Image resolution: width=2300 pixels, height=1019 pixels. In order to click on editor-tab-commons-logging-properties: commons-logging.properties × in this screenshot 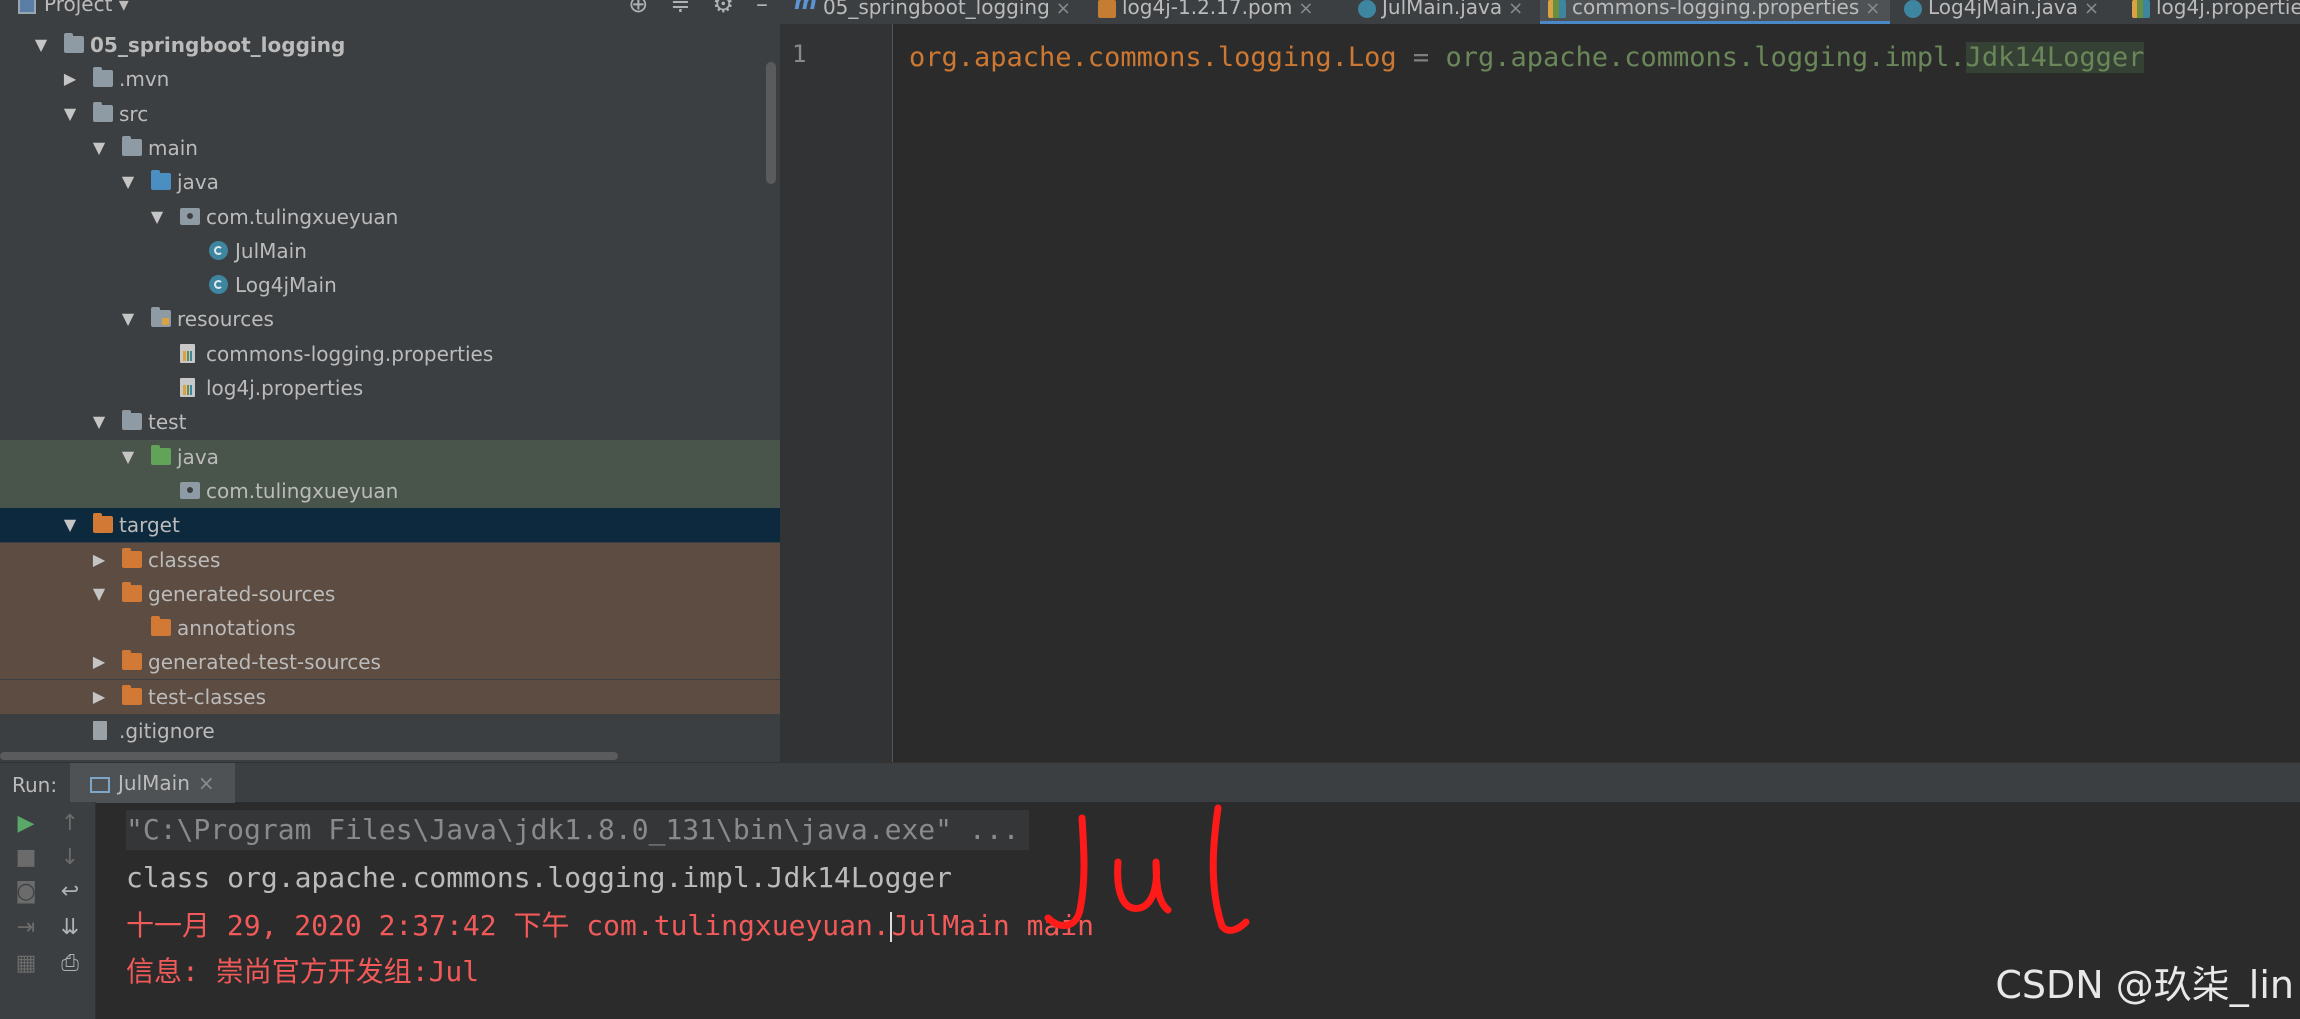, I will do `click(1715, 12)`.